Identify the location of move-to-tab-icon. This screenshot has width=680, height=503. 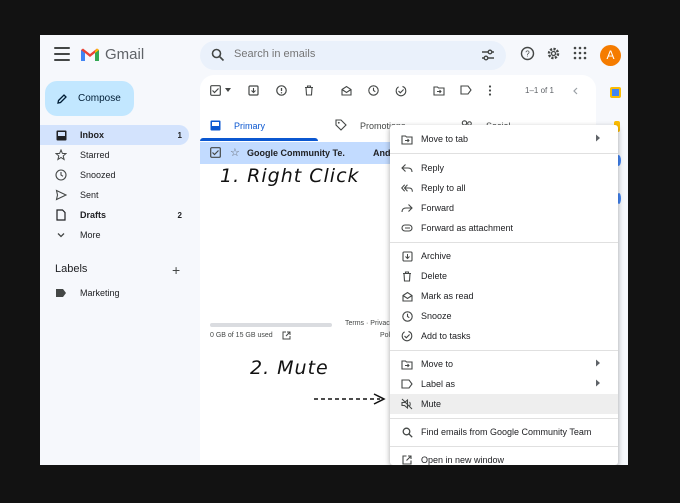
(407, 139).